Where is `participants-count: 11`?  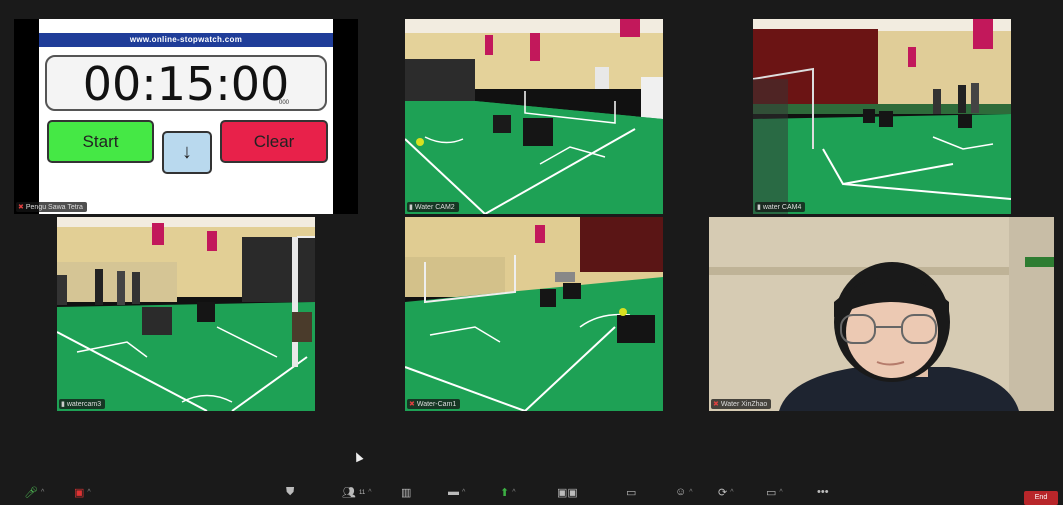
participants-count: 11 is located at coordinates (362, 492).